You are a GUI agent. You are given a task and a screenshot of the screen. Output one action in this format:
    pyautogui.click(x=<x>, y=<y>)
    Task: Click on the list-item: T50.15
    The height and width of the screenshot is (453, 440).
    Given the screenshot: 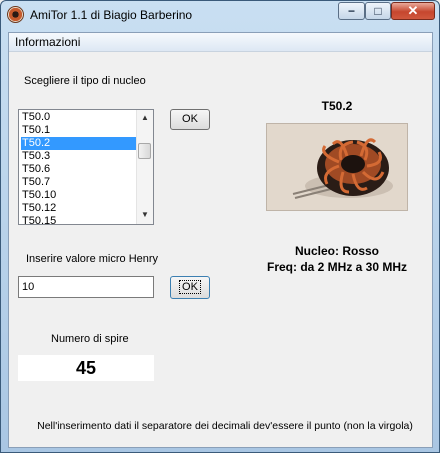 What is the action you would take?
    pyautogui.click(x=79, y=219)
    